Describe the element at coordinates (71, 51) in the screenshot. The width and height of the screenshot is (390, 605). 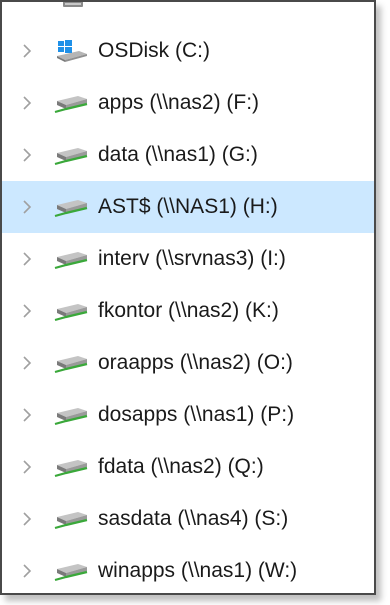
I see `windows-drive-icon` at that location.